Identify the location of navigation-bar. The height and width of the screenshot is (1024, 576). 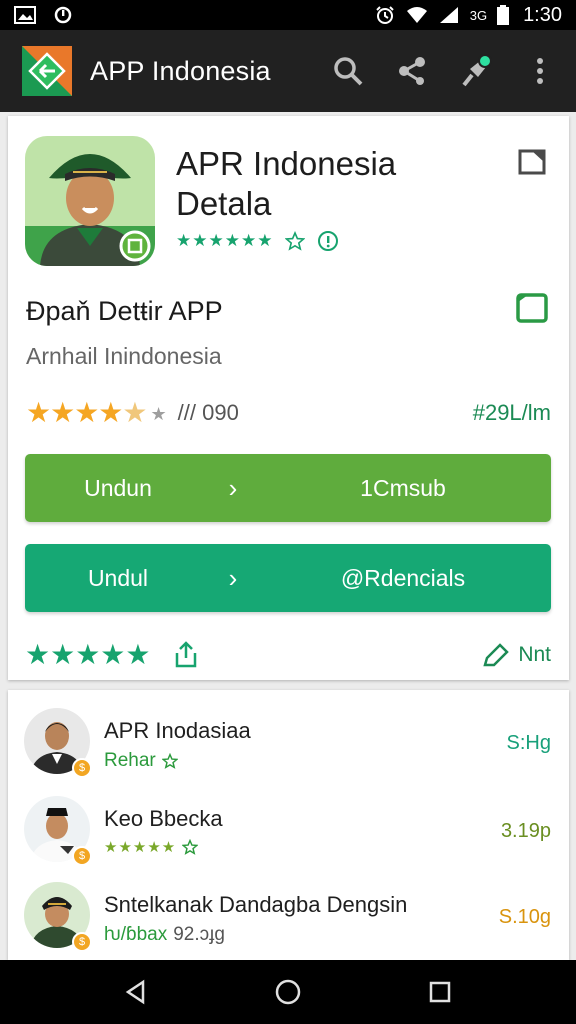
(288, 992).